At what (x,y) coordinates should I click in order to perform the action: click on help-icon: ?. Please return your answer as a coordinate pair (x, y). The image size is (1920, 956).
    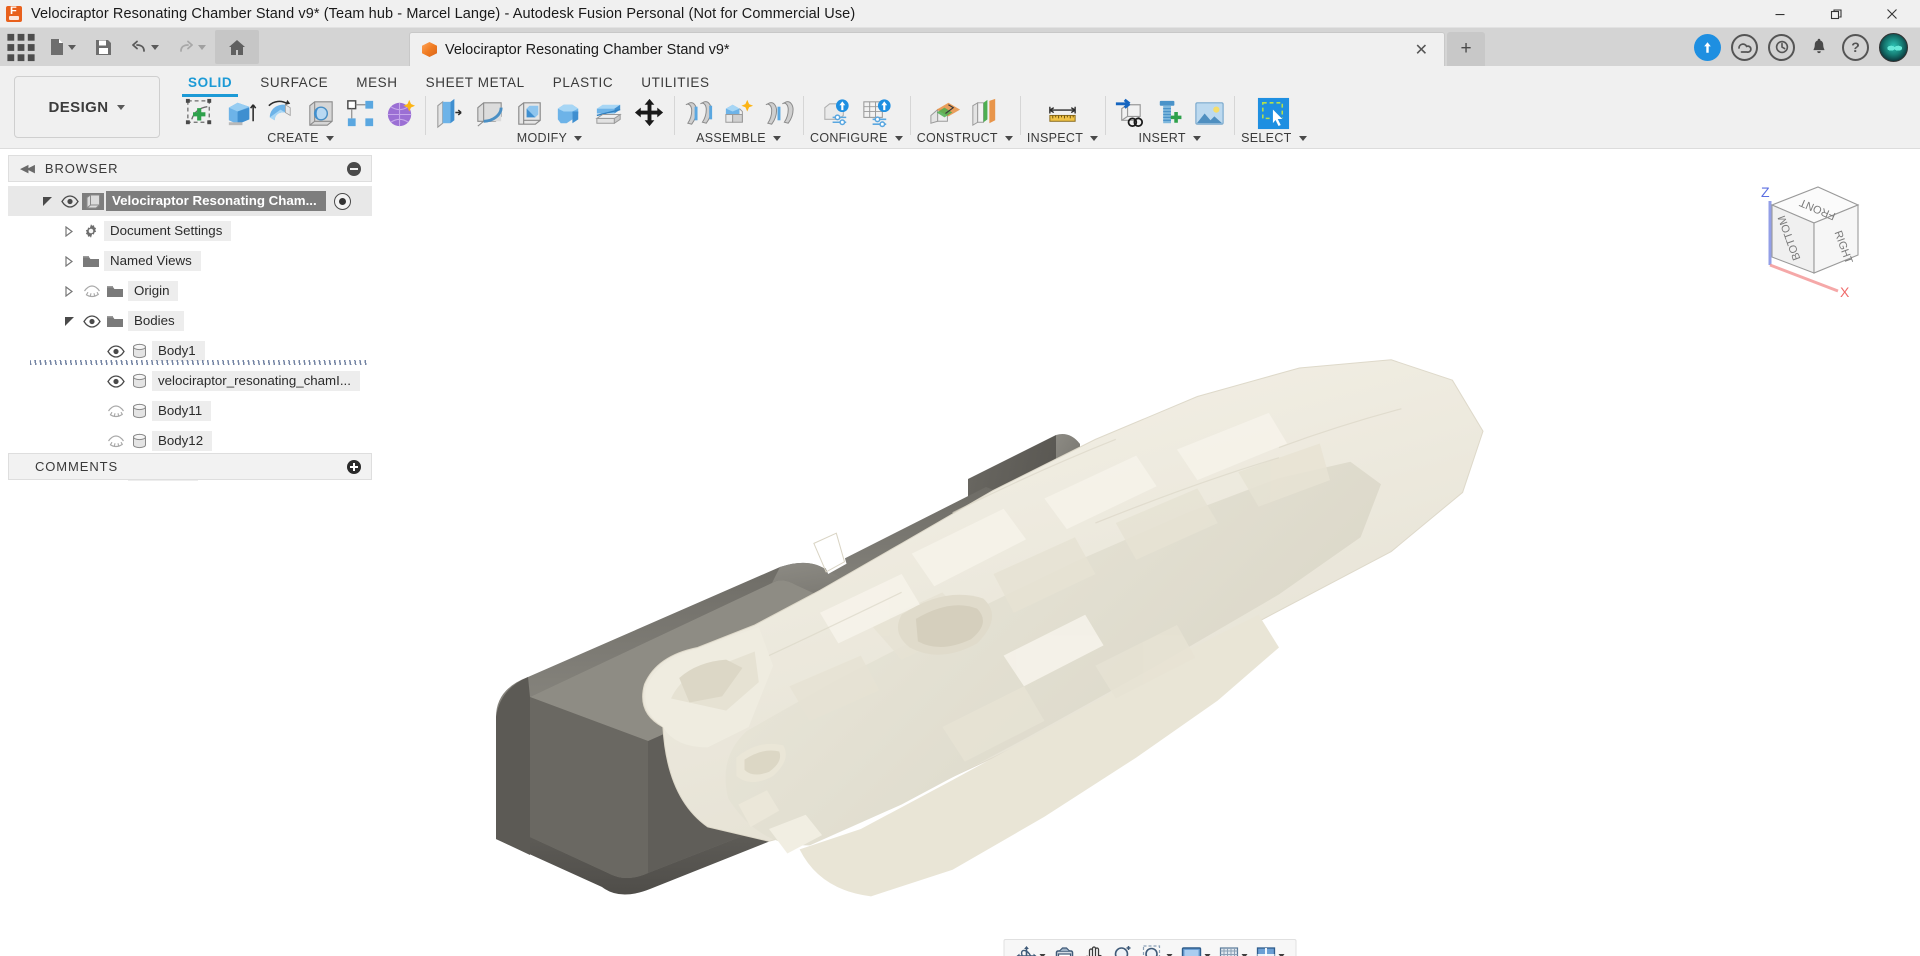
    Looking at the image, I should click on (1855, 47).